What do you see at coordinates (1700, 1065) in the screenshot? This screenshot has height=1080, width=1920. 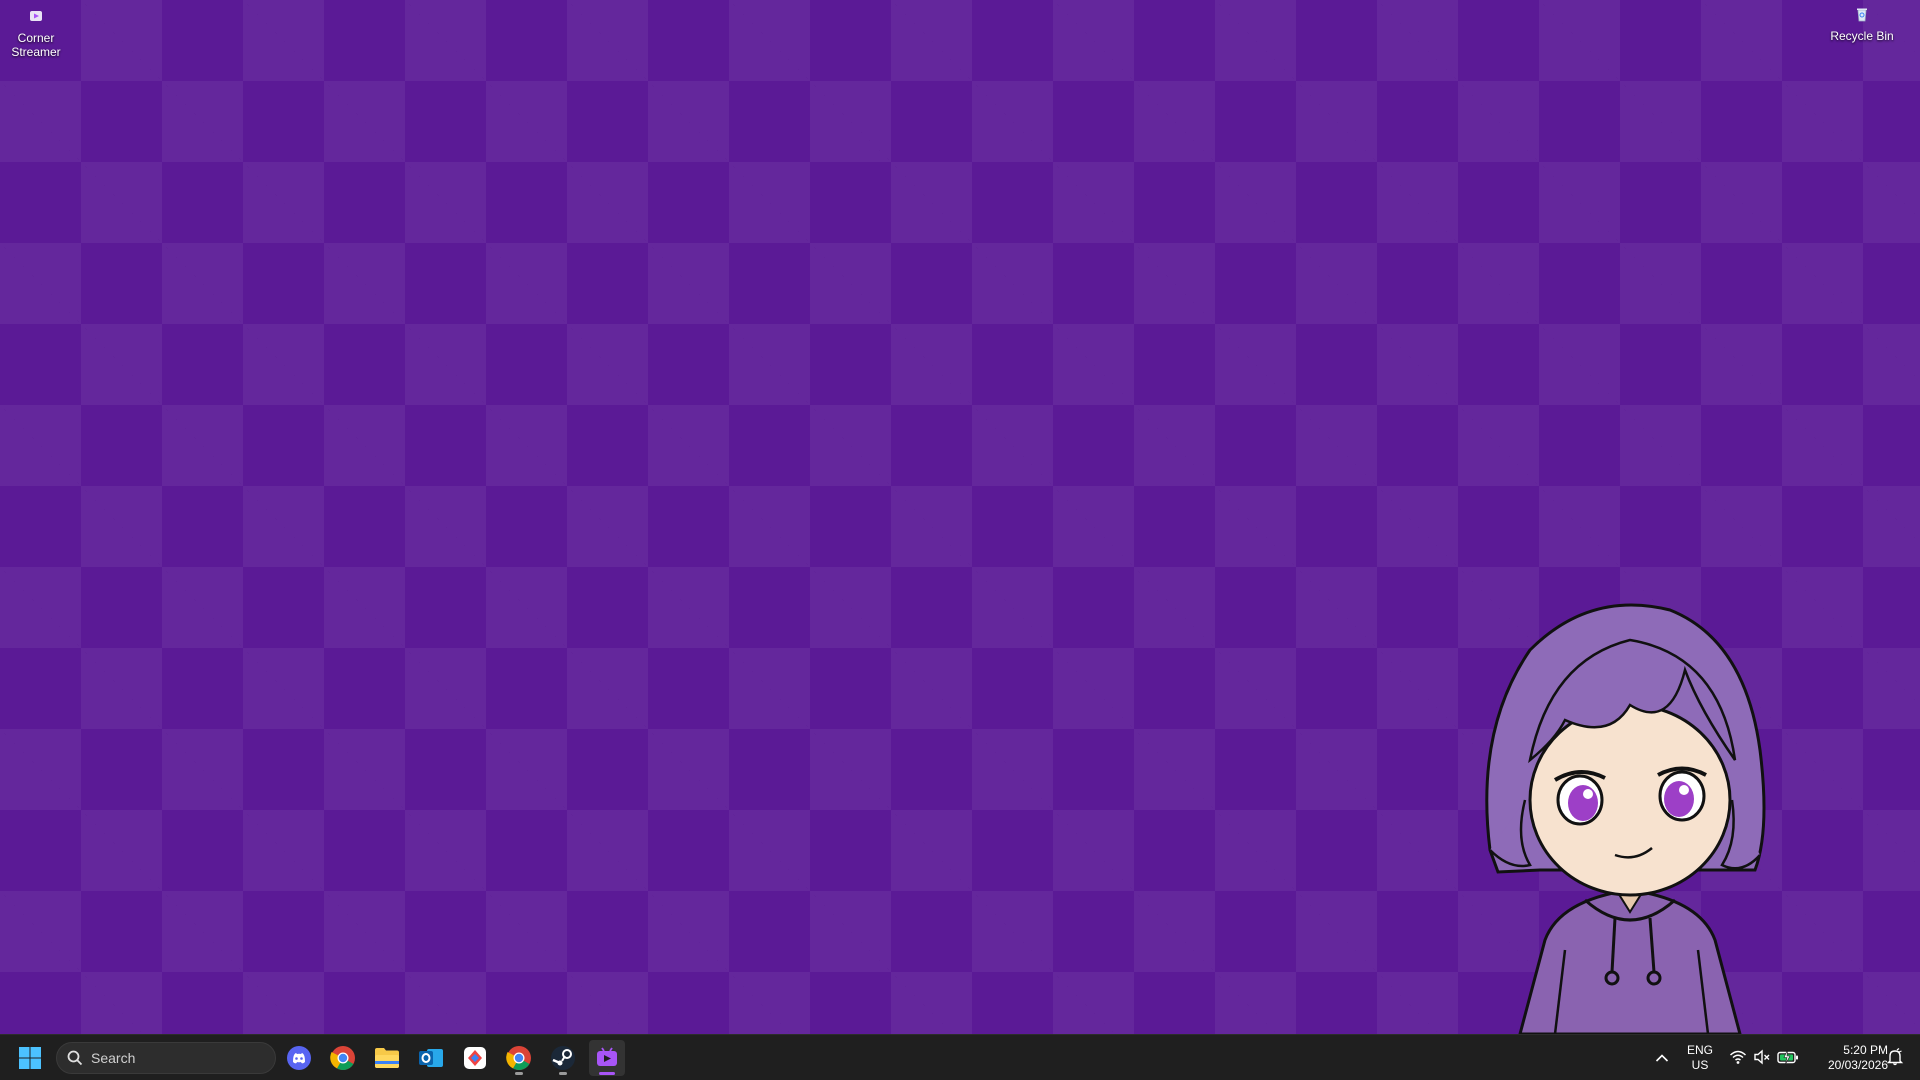 I see `keyboard-layout: US` at bounding box center [1700, 1065].